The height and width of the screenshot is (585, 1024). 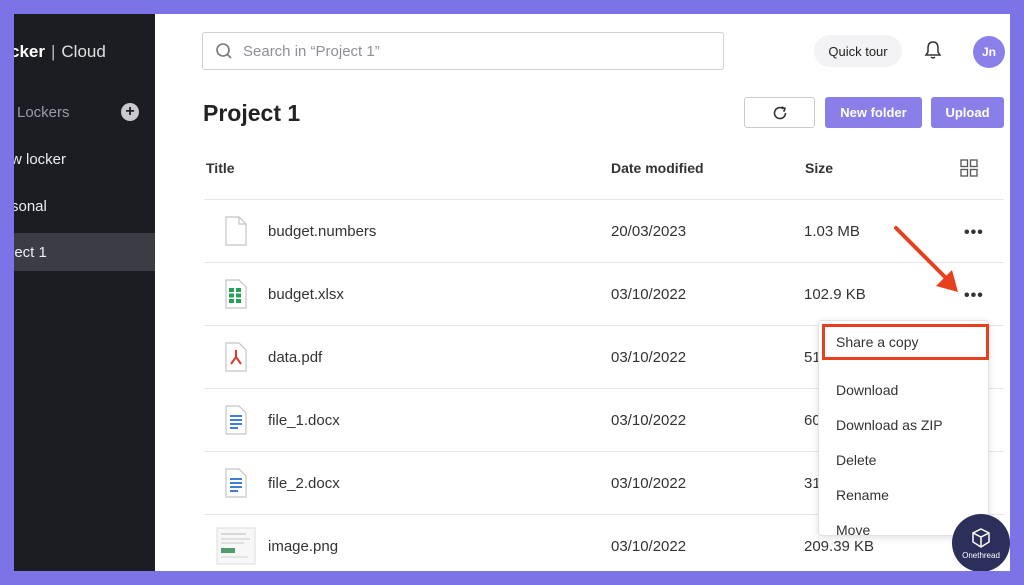 What do you see at coordinates (84, 252) in the screenshot?
I see `sidebar-item-project-1: ject 1` at bounding box center [84, 252].